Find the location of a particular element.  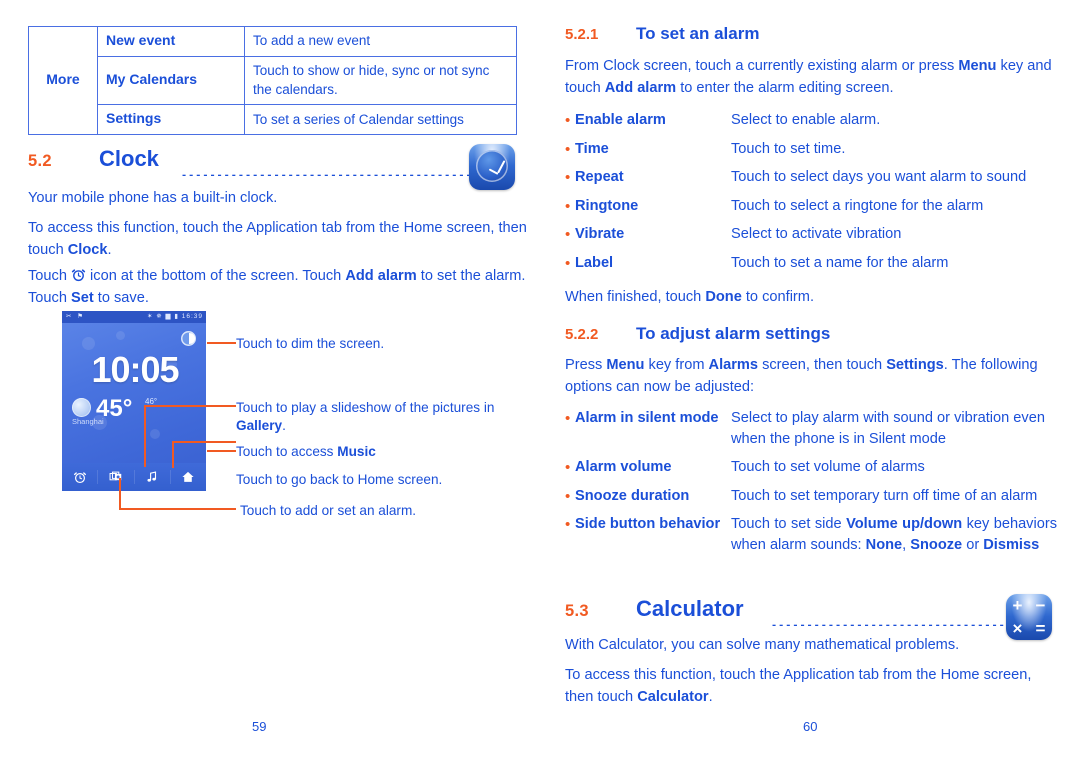

option-term: Vibrate is located at coordinates (600, 234).